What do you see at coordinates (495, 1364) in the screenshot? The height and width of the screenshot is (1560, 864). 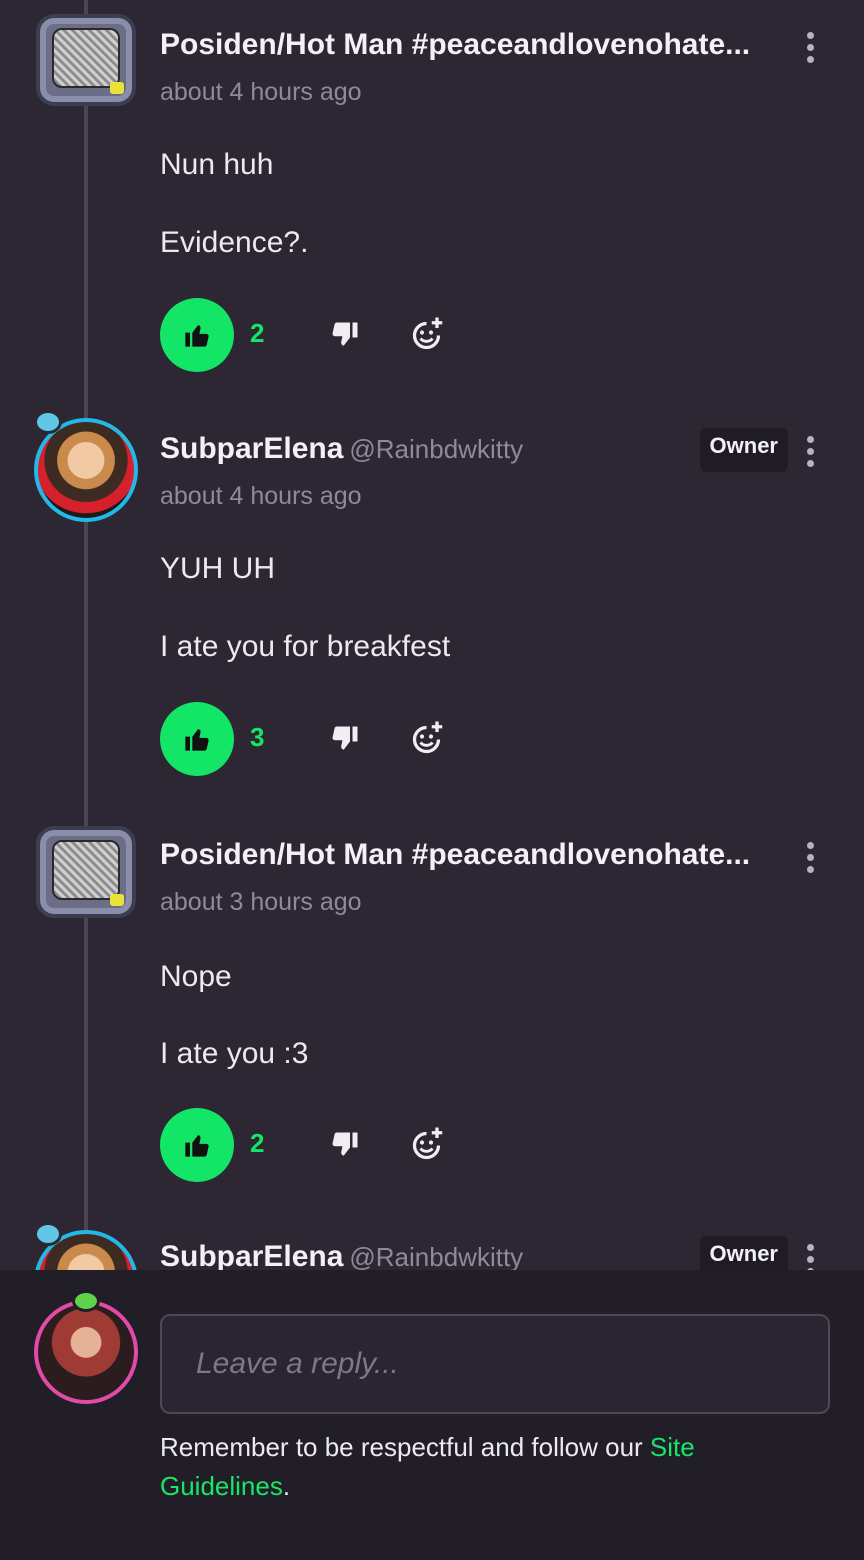 I see `reply-input` at bounding box center [495, 1364].